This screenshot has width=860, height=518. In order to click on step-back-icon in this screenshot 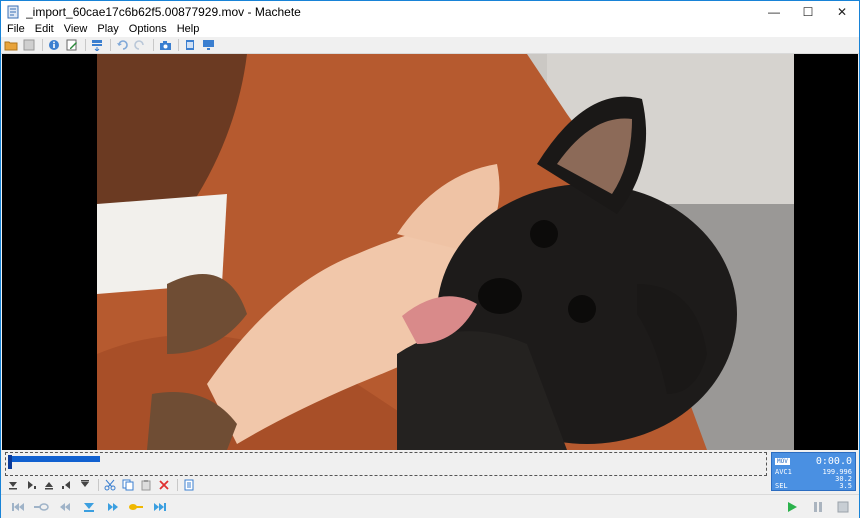, I will do `click(65, 507)`.